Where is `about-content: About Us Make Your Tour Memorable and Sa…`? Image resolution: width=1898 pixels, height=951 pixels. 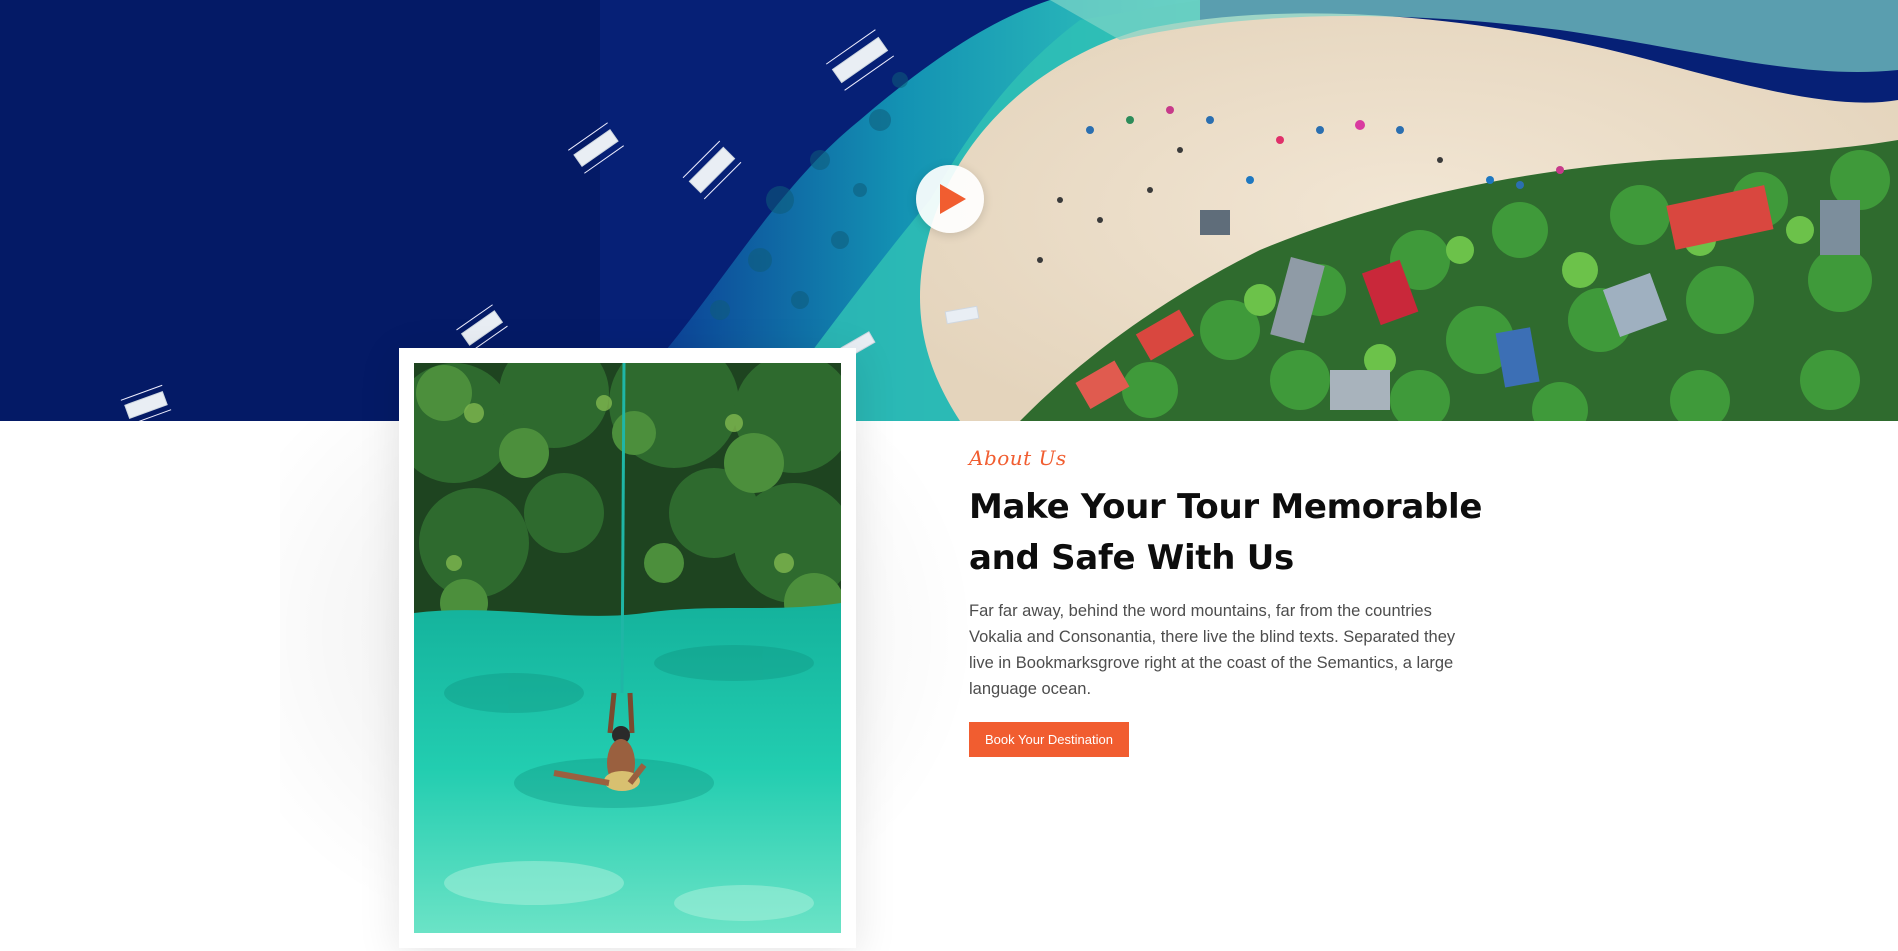 about-content: About Us Make Your Tour Memorable and Sa… is located at coordinates (1229, 601).